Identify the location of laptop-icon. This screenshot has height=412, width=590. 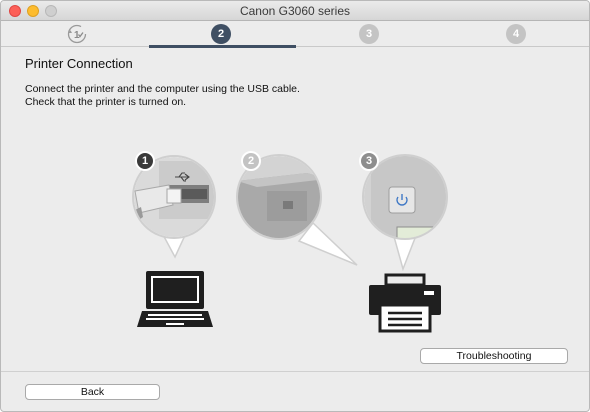
(175, 300).